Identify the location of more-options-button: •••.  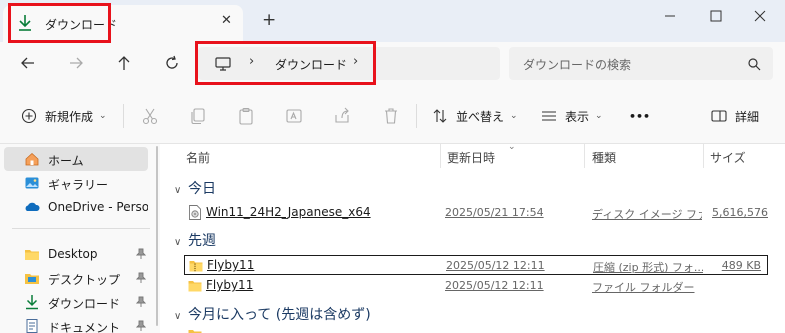
(639, 116).